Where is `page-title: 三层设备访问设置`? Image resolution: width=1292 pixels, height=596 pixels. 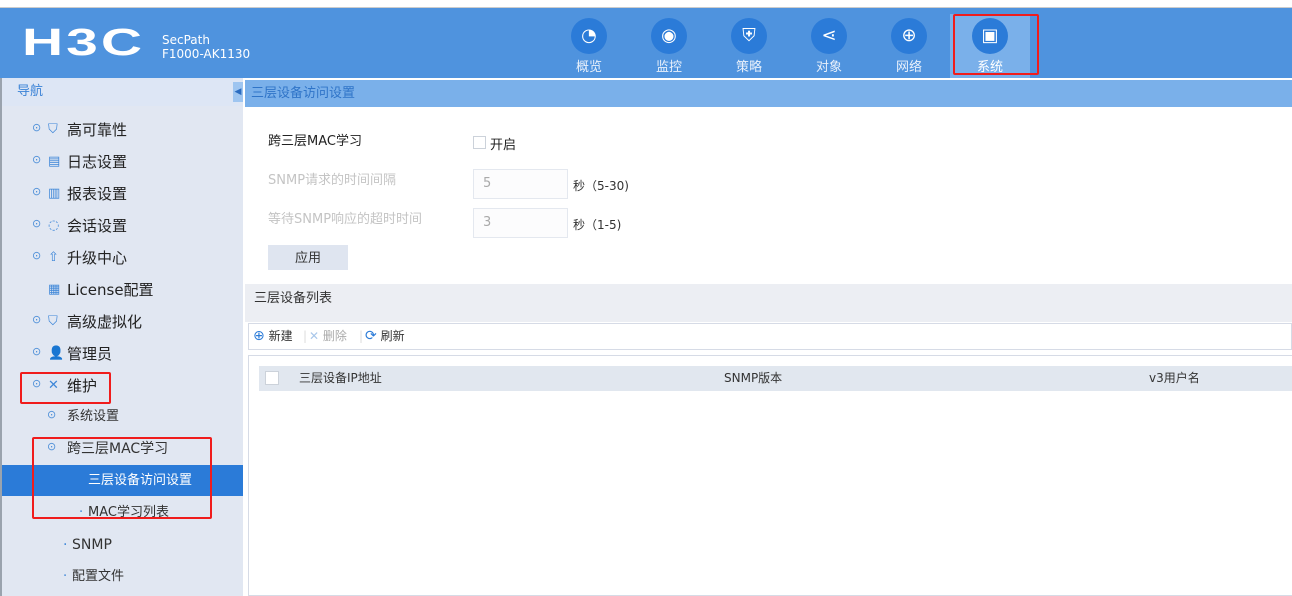
page-title: 三层设备访问设置 is located at coordinates (768, 93).